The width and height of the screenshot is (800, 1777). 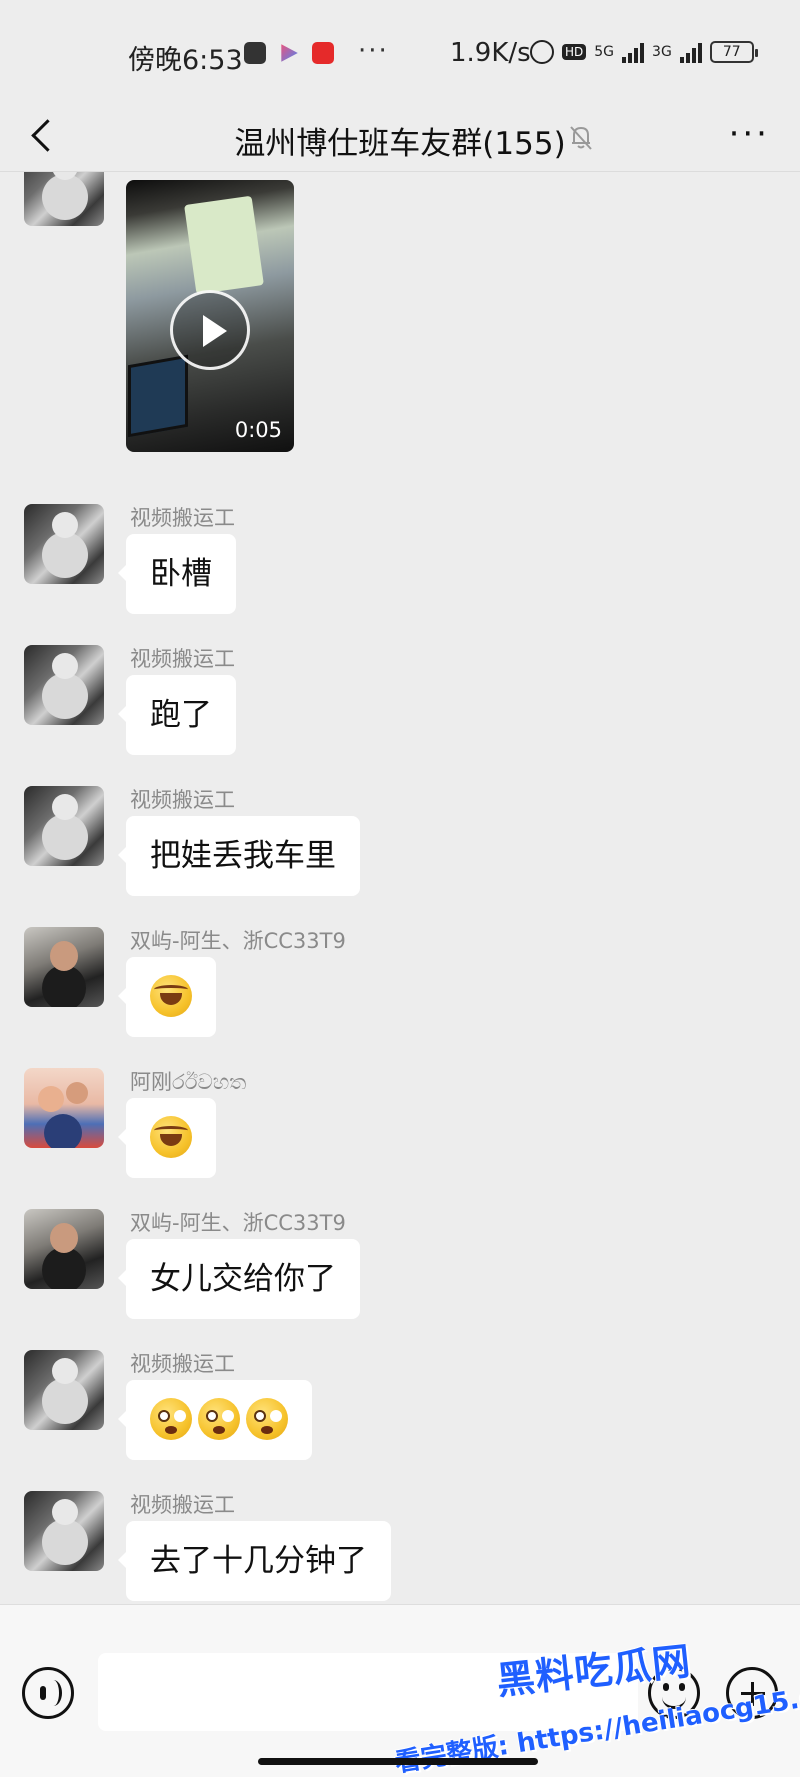 I want to click on message-bubble: 把娃丢我车里, so click(x=239, y=856).